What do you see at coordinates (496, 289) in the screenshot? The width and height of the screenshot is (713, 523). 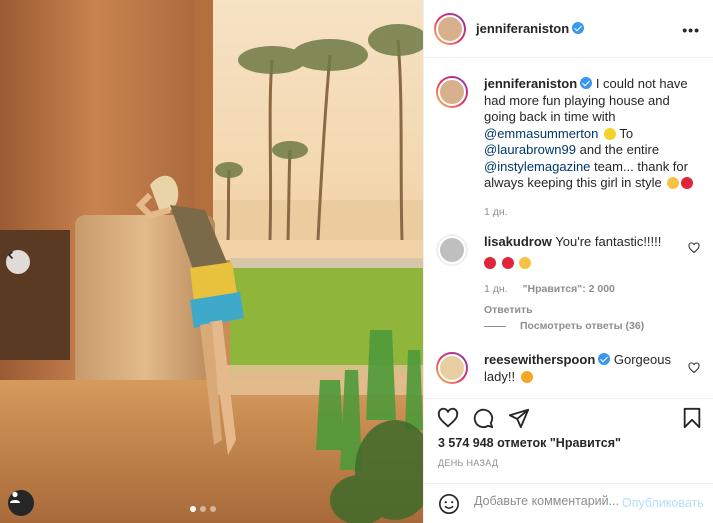 I see `comment-time: 1 дн.` at bounding box center [496, 289].